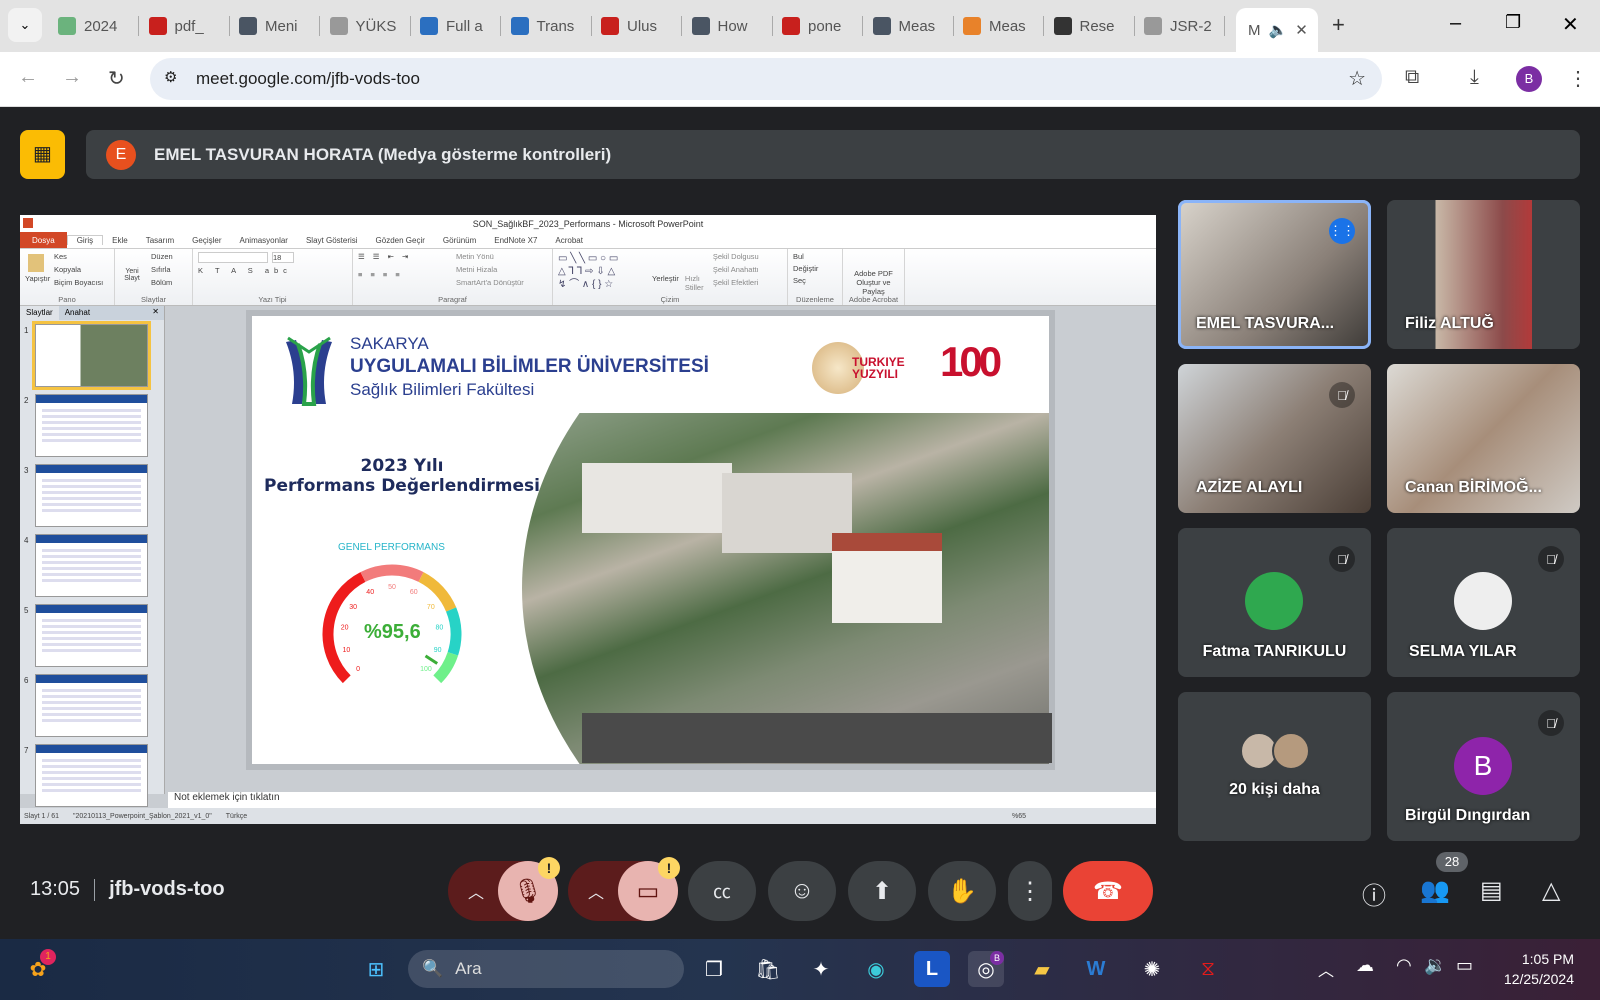 The width and height of the screenshot is (1600, 1000). What do you see at coordinates (332, 240) in the screenshot?
I see `ribbon-tab: Slayt Gösterisi` at bounding box center [332, 240].